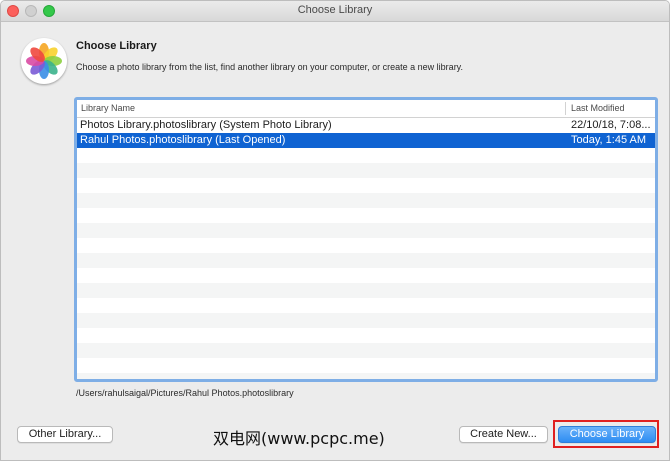 The image size is (670, 461). Describe the element at coordinates (366, 109) in the screenshot. I see `table-header: Library Name Last Modified` at that location.